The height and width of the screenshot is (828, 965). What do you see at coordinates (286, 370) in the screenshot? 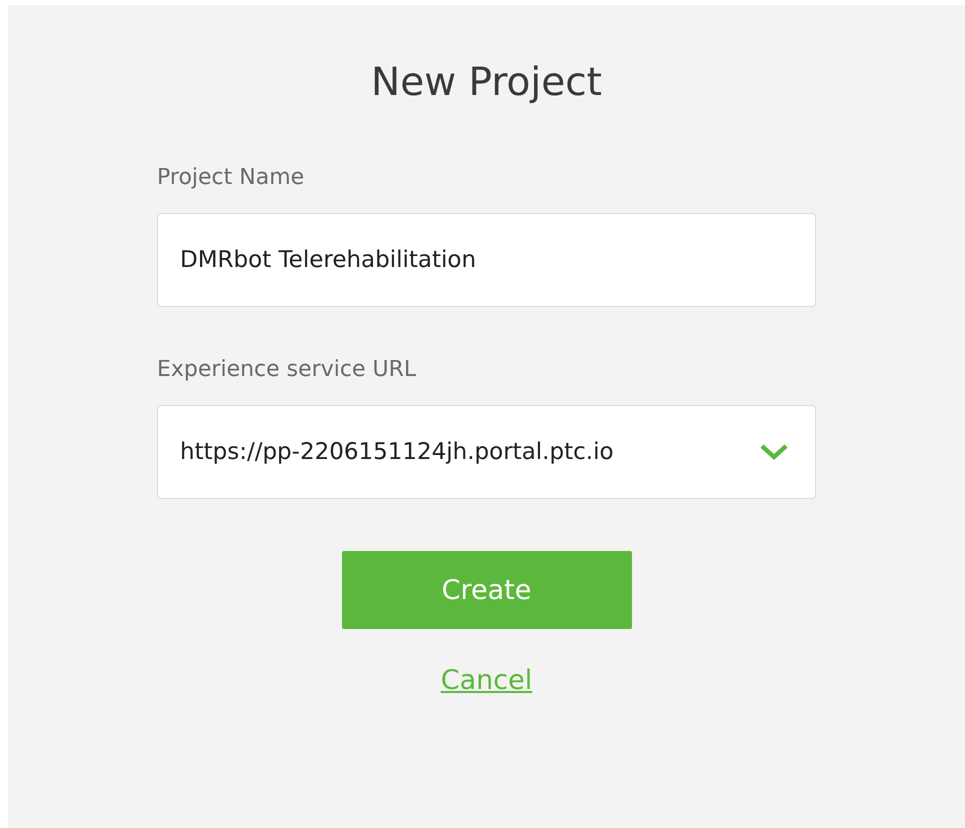
I see `field-label: Experience service URL` at bounding box center [286, 370].